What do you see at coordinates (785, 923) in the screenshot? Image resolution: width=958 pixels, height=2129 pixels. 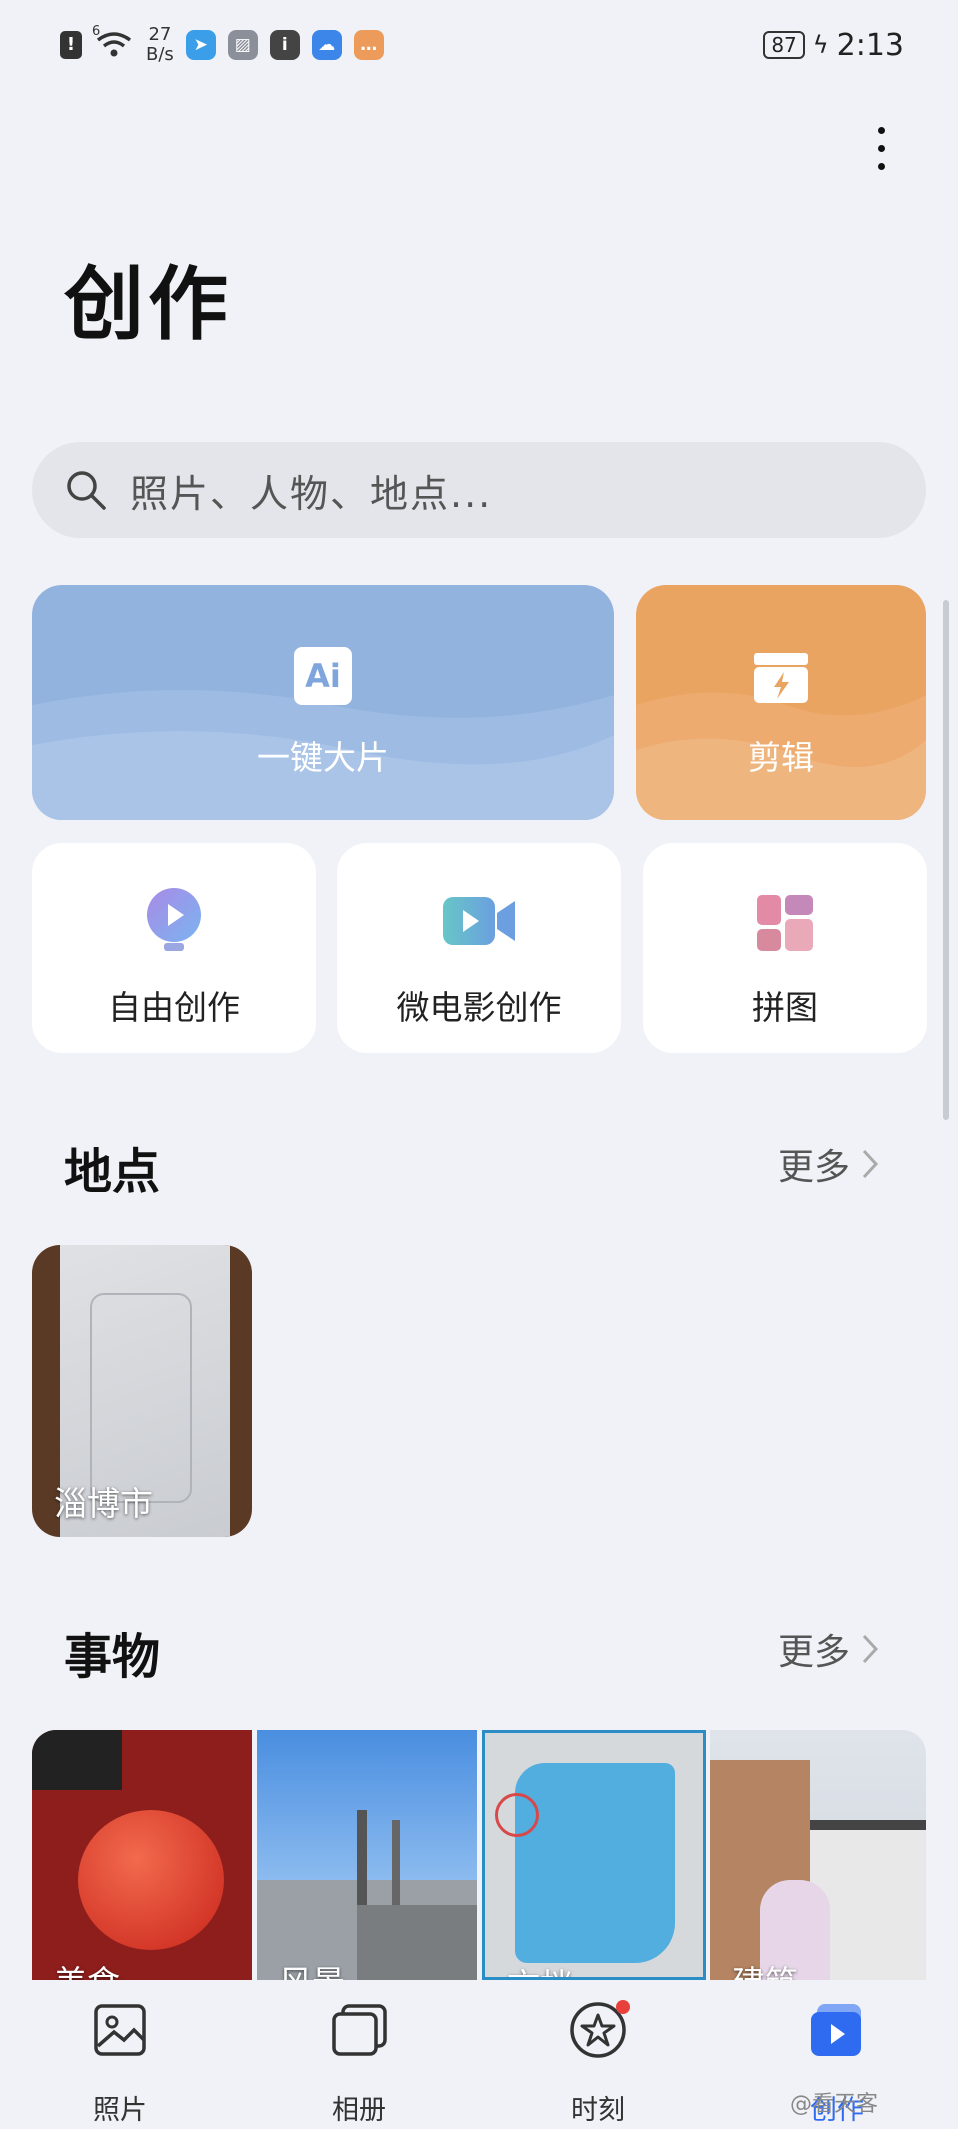 I see `collage-grid-icon` at bounding box center [785, 923].